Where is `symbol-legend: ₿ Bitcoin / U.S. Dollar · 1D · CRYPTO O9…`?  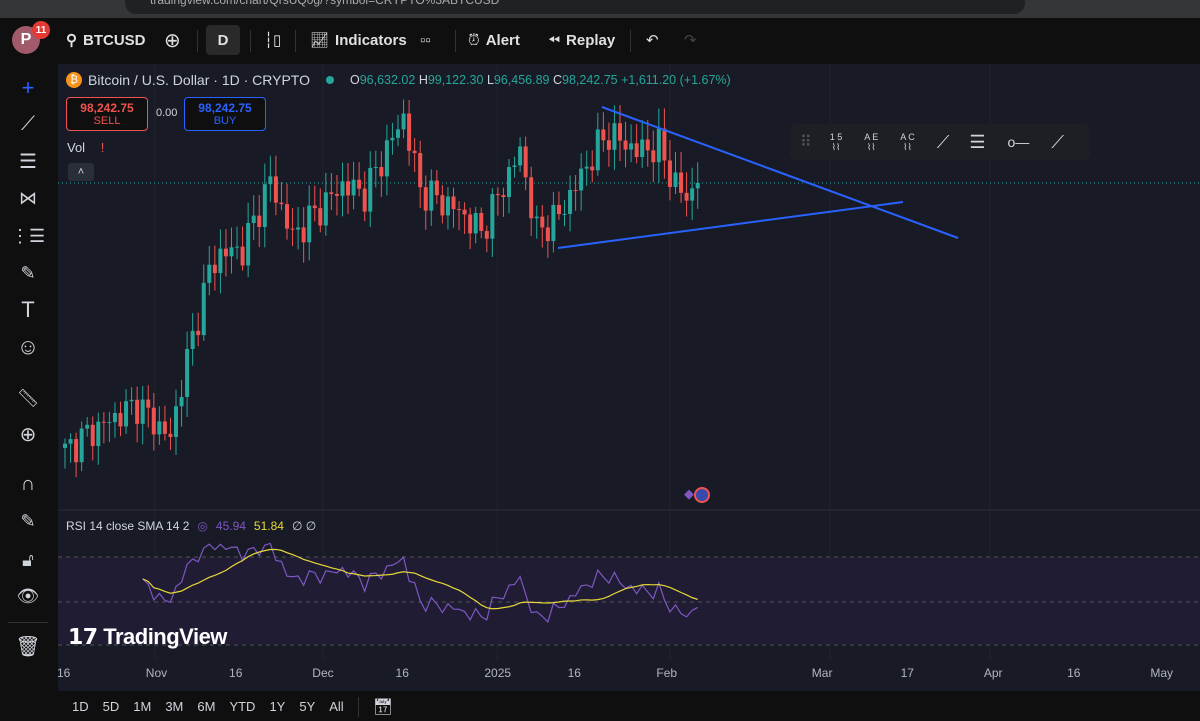
symbol-legend: ₿ Bitcoin / U.S. Dollar · 1D · CRYPTO O9… is located at coordinates (398, 80).